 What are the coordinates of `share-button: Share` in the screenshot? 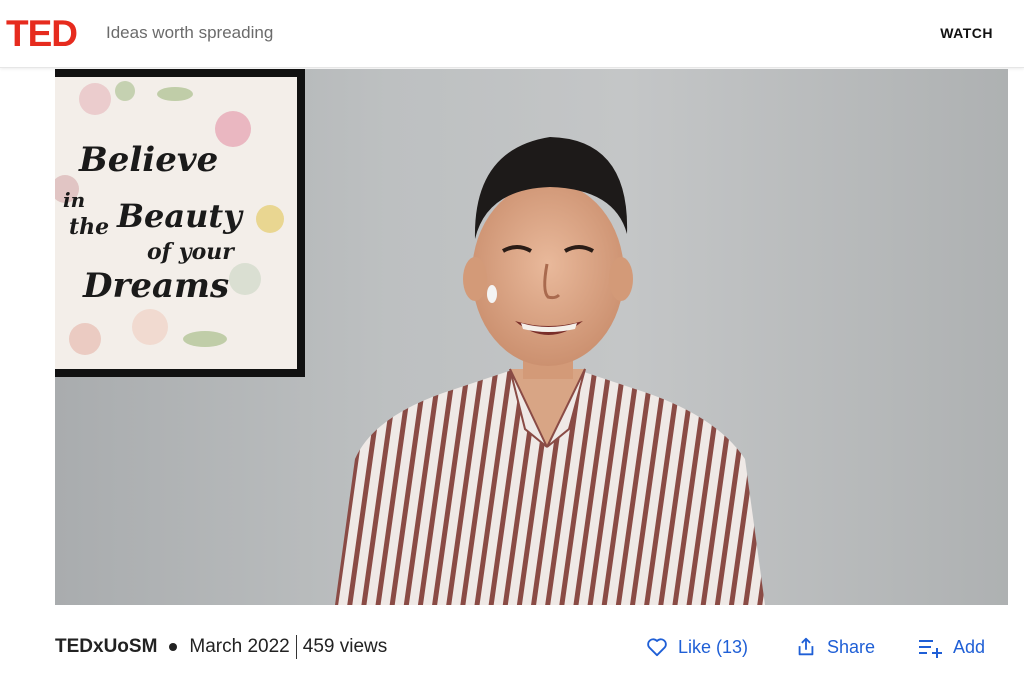 It's located at (835, 647).